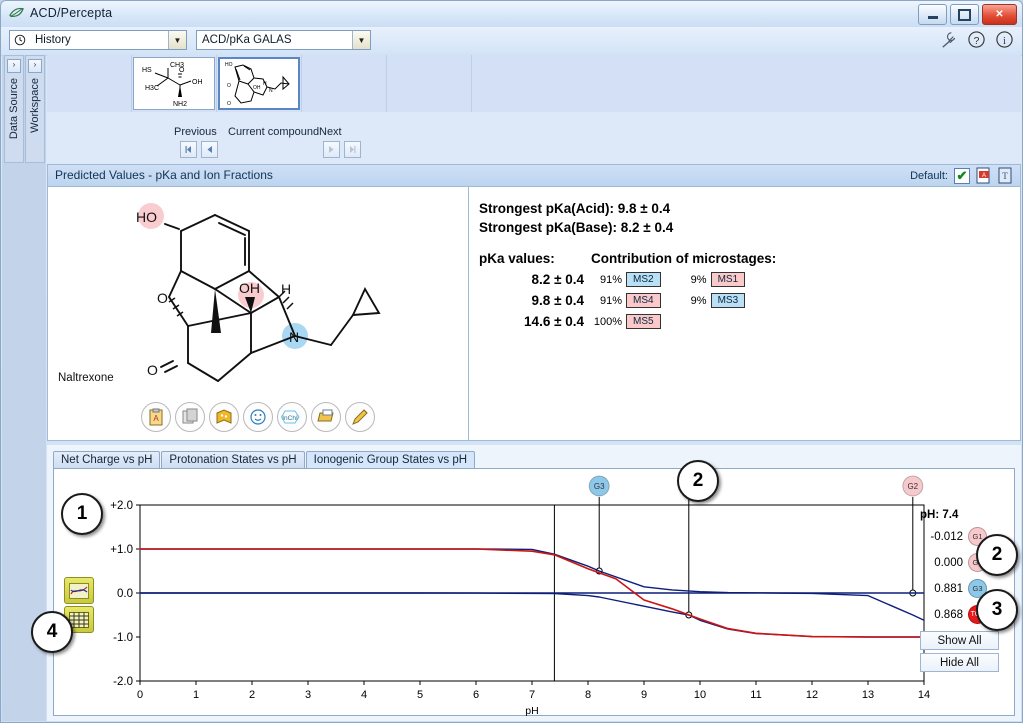 Image resolution: width=1023 pixels, height=723 pixels. I want to click on callout-2-legend: 2, so click(997, 555).